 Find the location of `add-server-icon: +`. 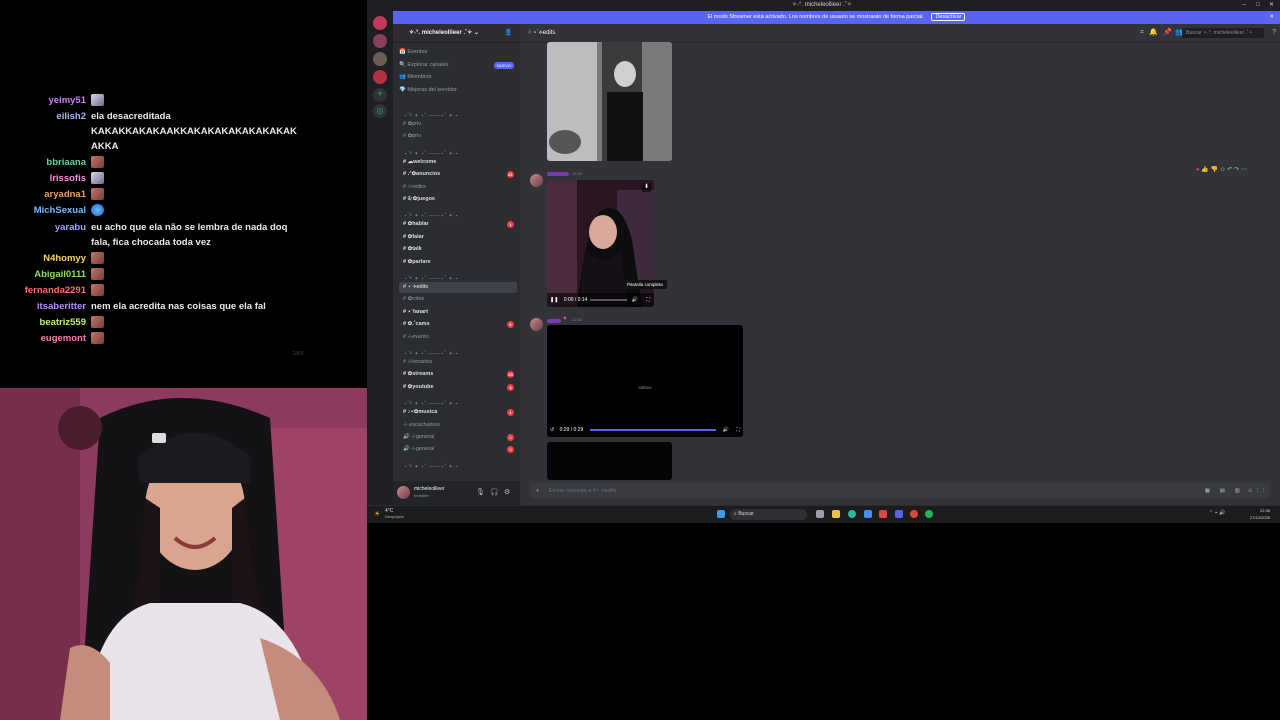

add-server-icon: + is located at coordinates (380, 95).